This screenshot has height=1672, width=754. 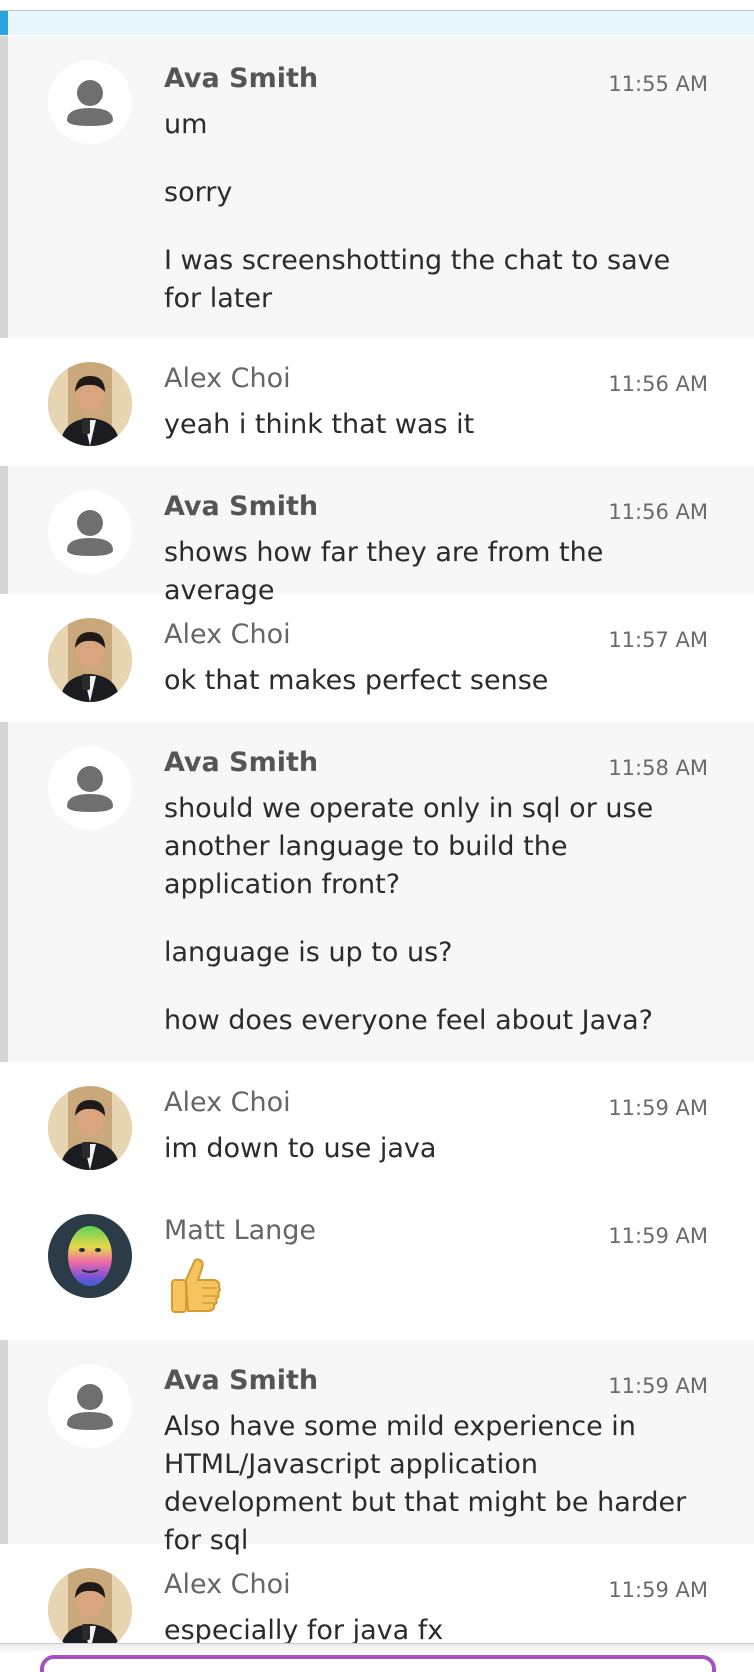 I want to click on thumbs-up-icon, so click(x=196, y=1285).